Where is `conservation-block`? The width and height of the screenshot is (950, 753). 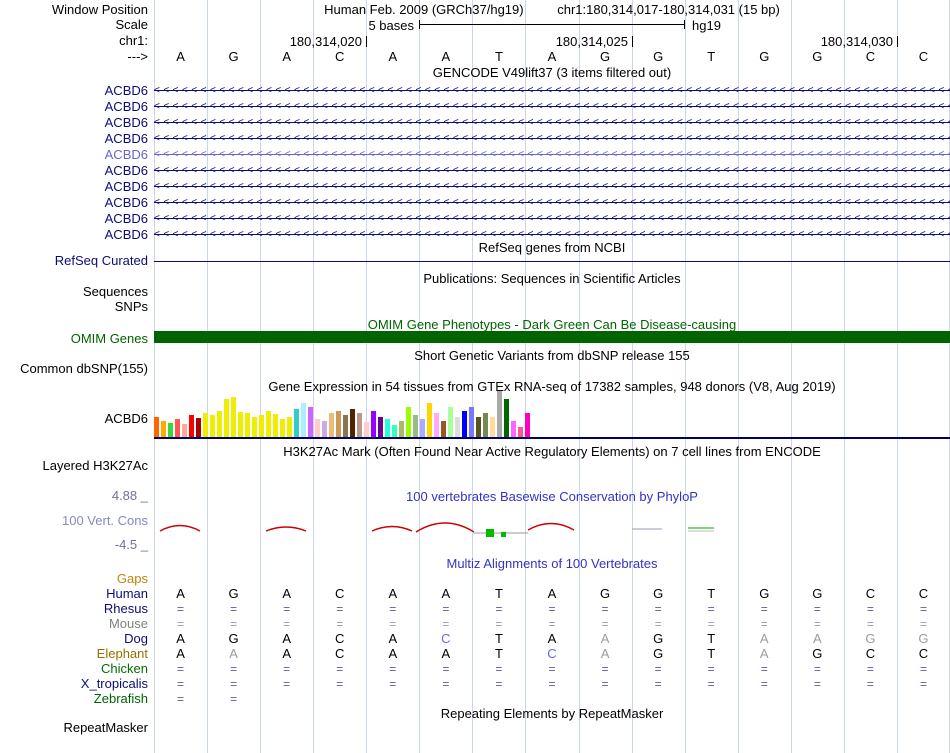
conservation-block is located at coordinates (490, 533).